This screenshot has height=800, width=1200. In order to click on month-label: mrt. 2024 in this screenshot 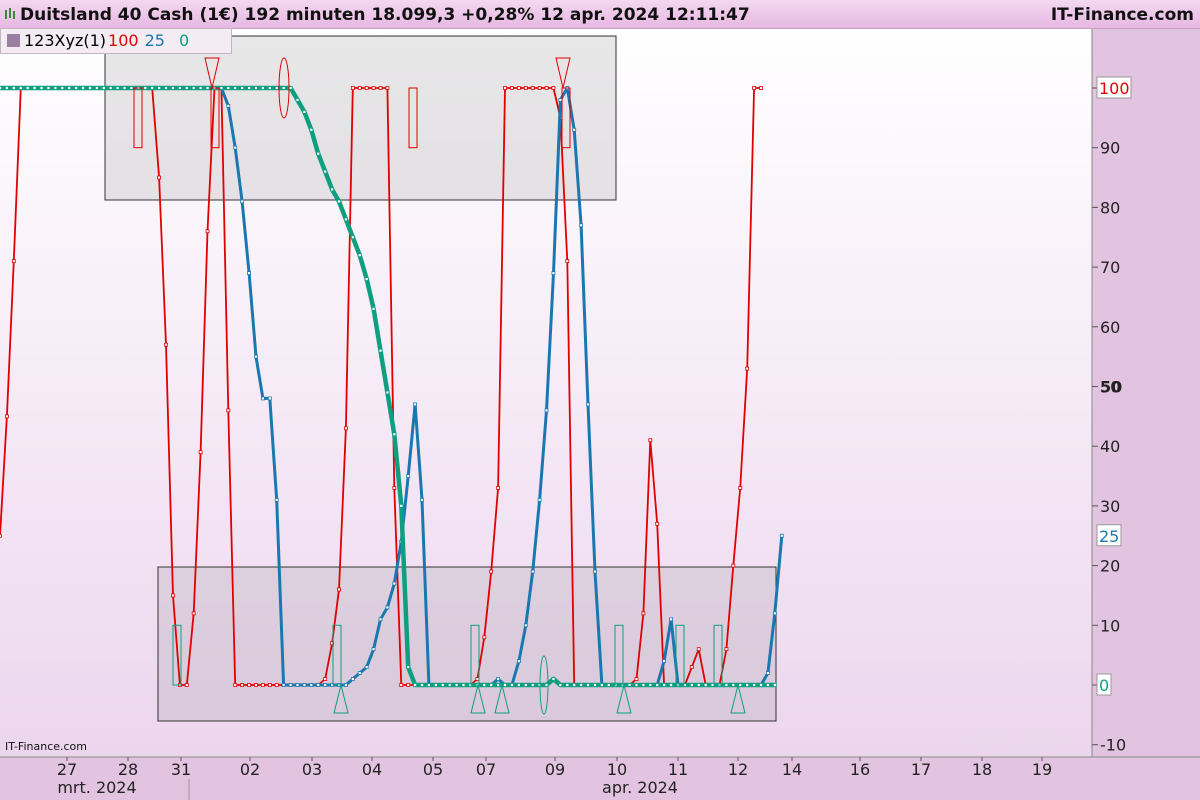, I will do `click(96, 787)`.